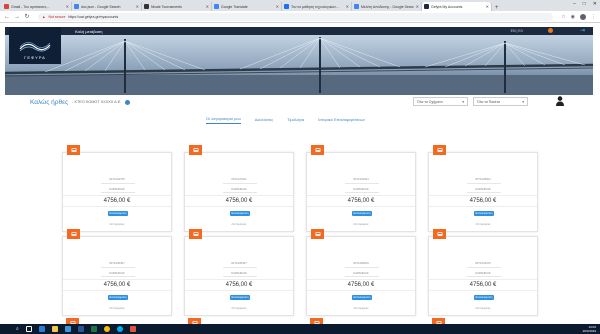  What do you see at coordinates (387, 6) in the screenshot?
I see `browser-tab: Μελέτη Απόδοσης - Google Search ✕` at bounding box center [387, 6].